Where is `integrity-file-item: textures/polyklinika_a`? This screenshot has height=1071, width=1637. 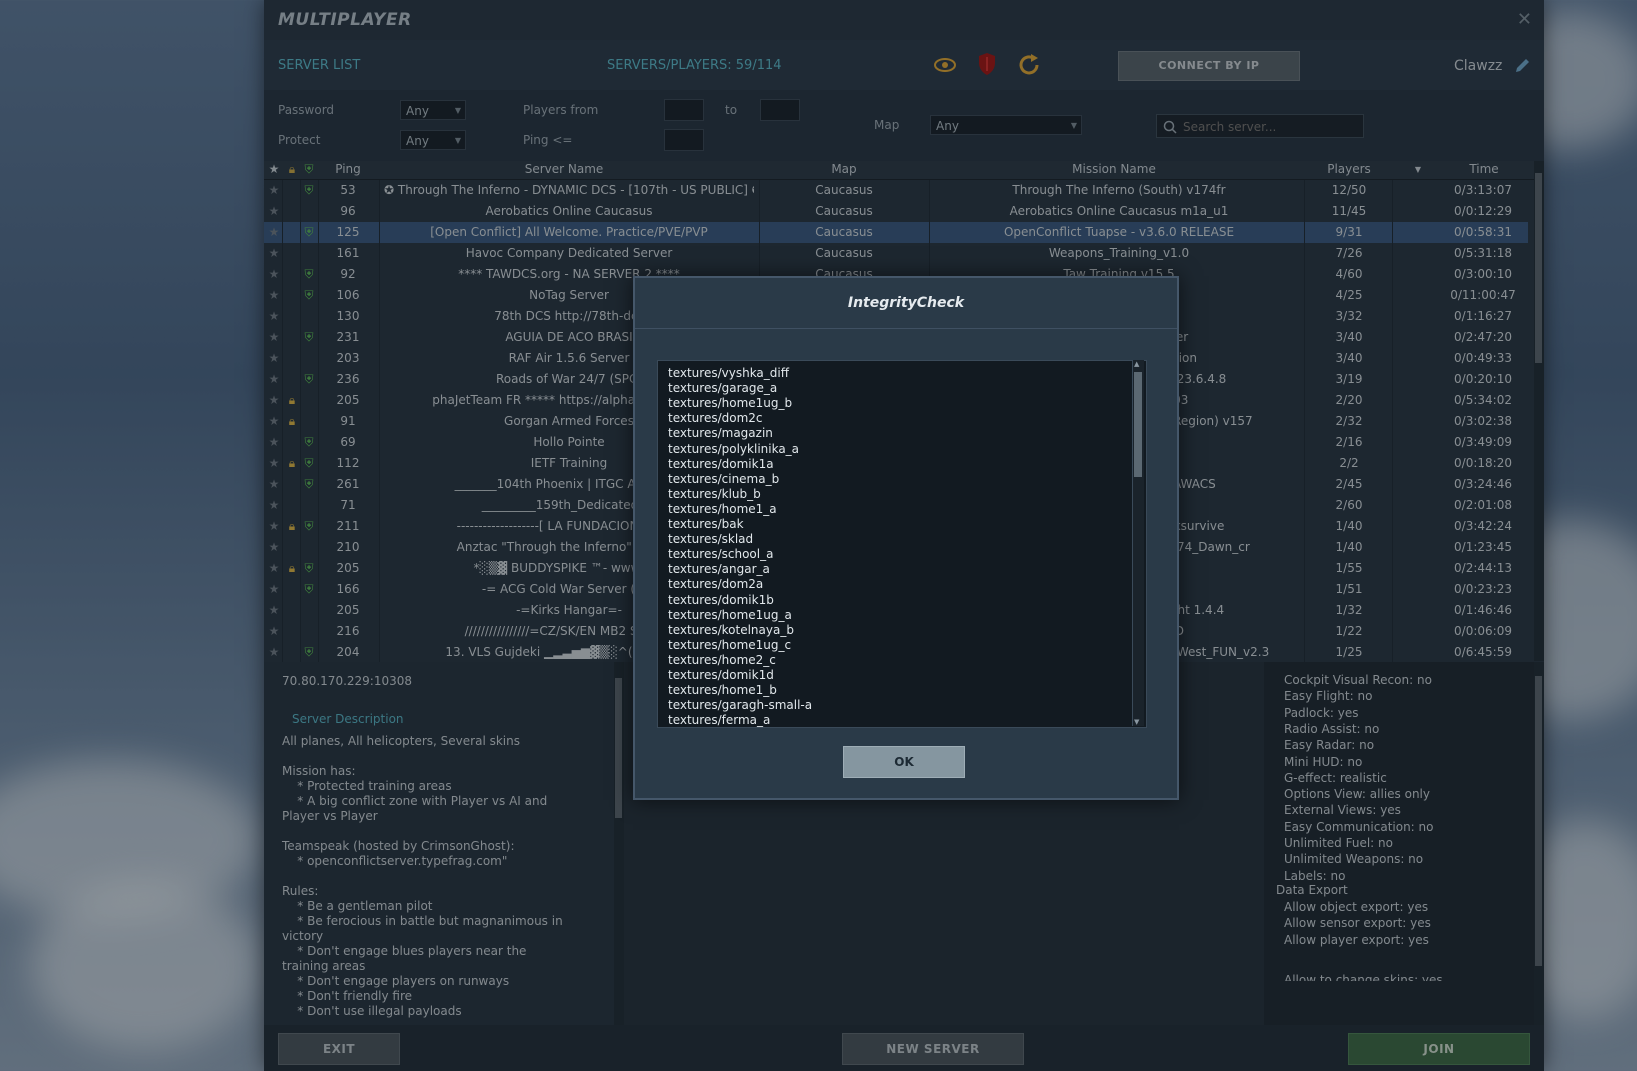 integrity-file-item: textures/polyklinika_a is located at coordinates (734, 448).